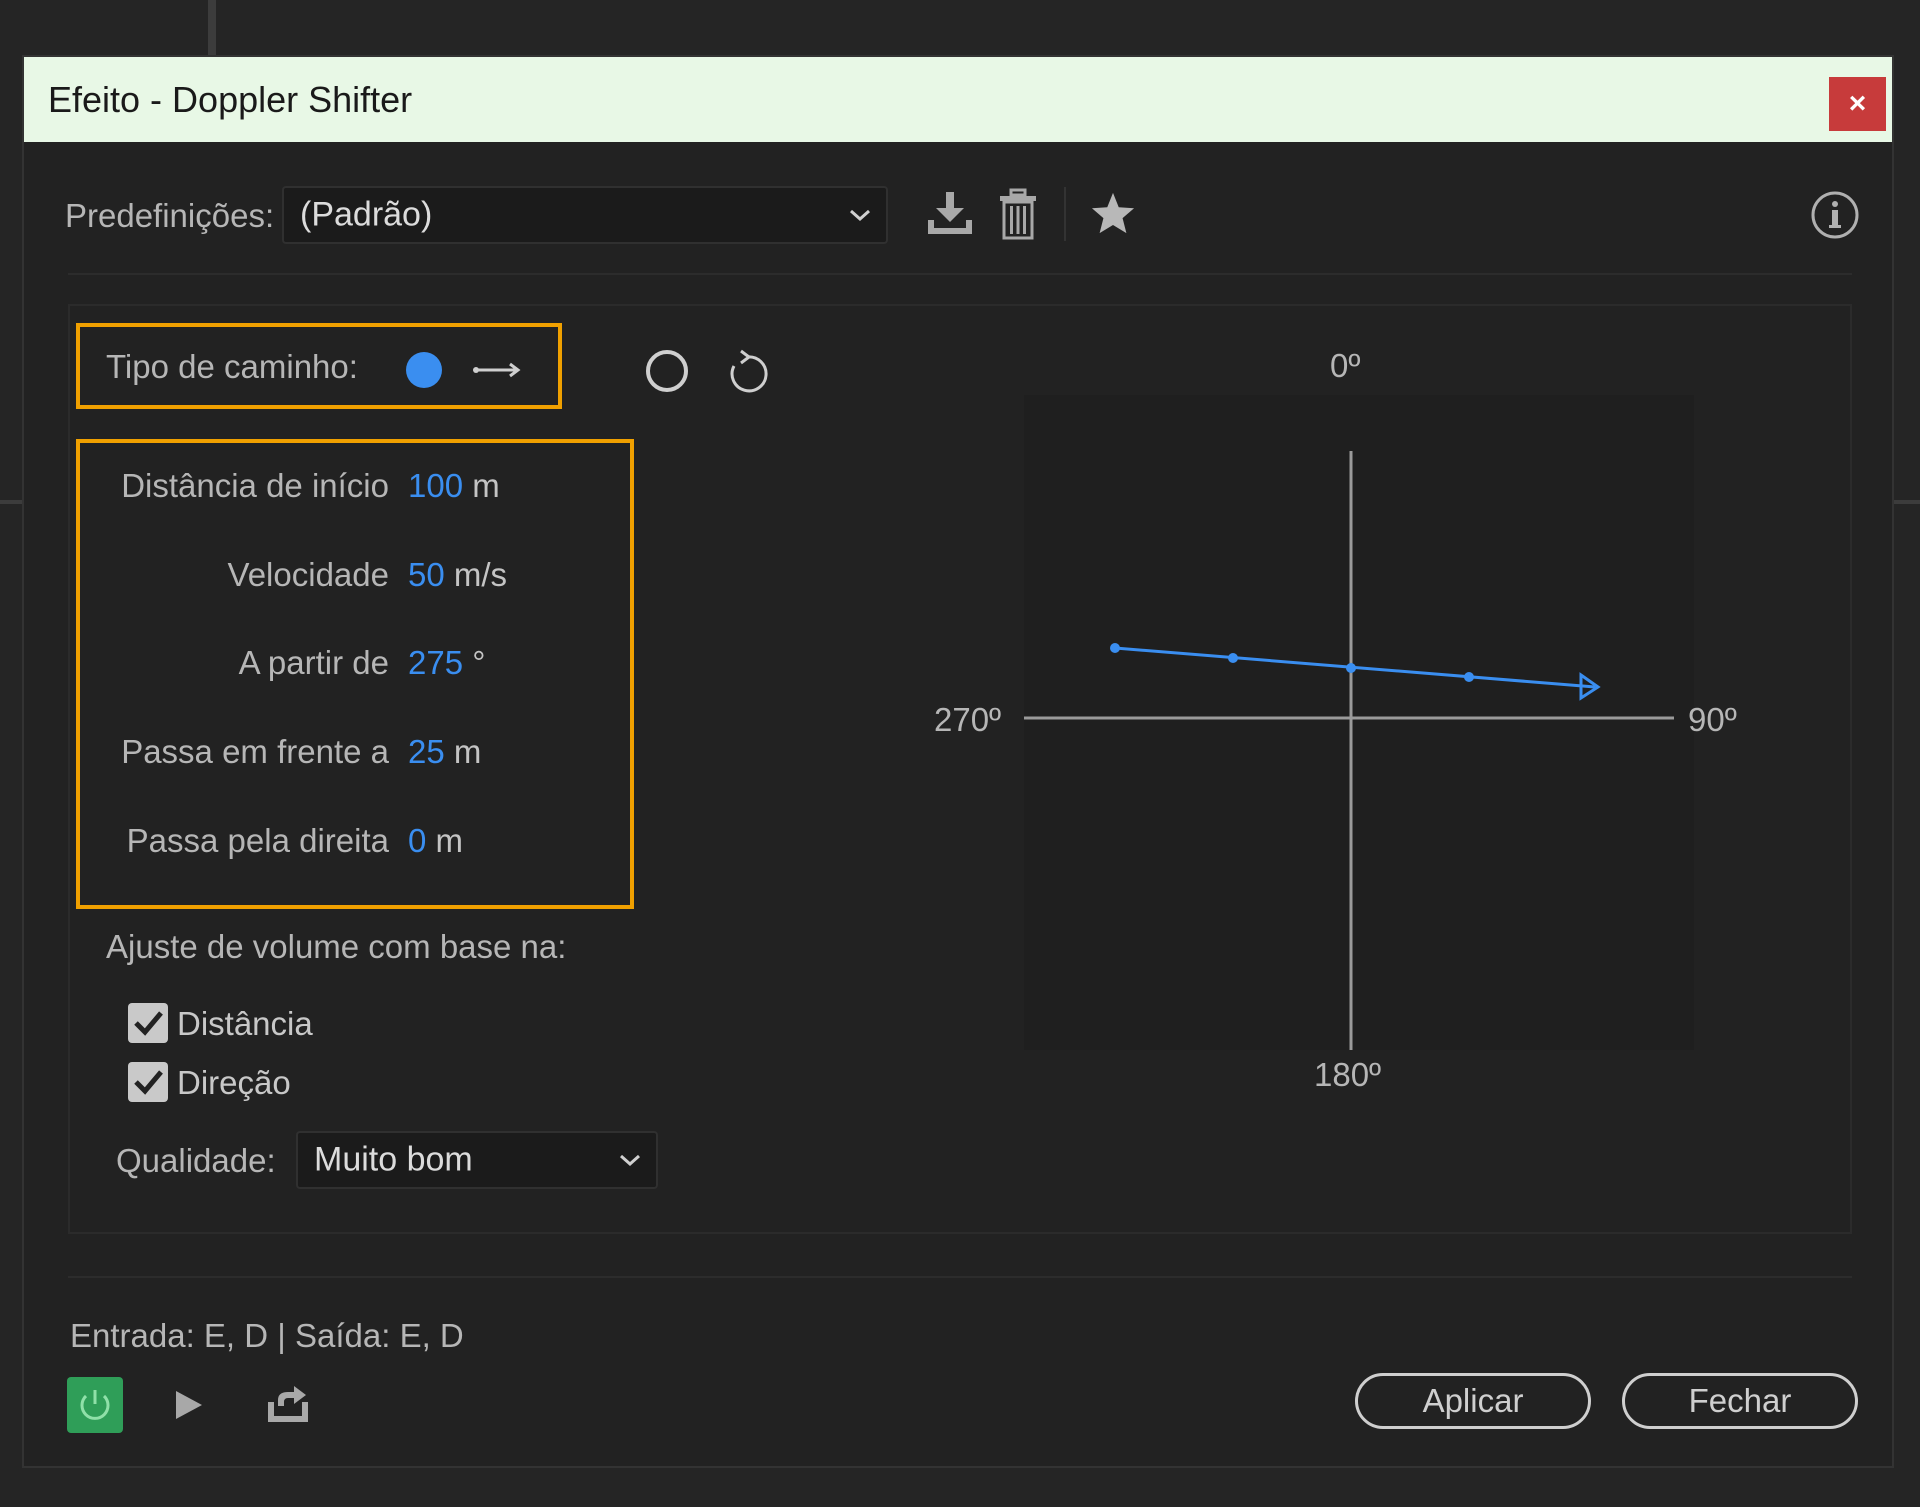  What do you see at coordinates (1348, 1074) in the screenshot?
I see `graph-label-bottom: 180º` at bounding box center [1348, 1074].